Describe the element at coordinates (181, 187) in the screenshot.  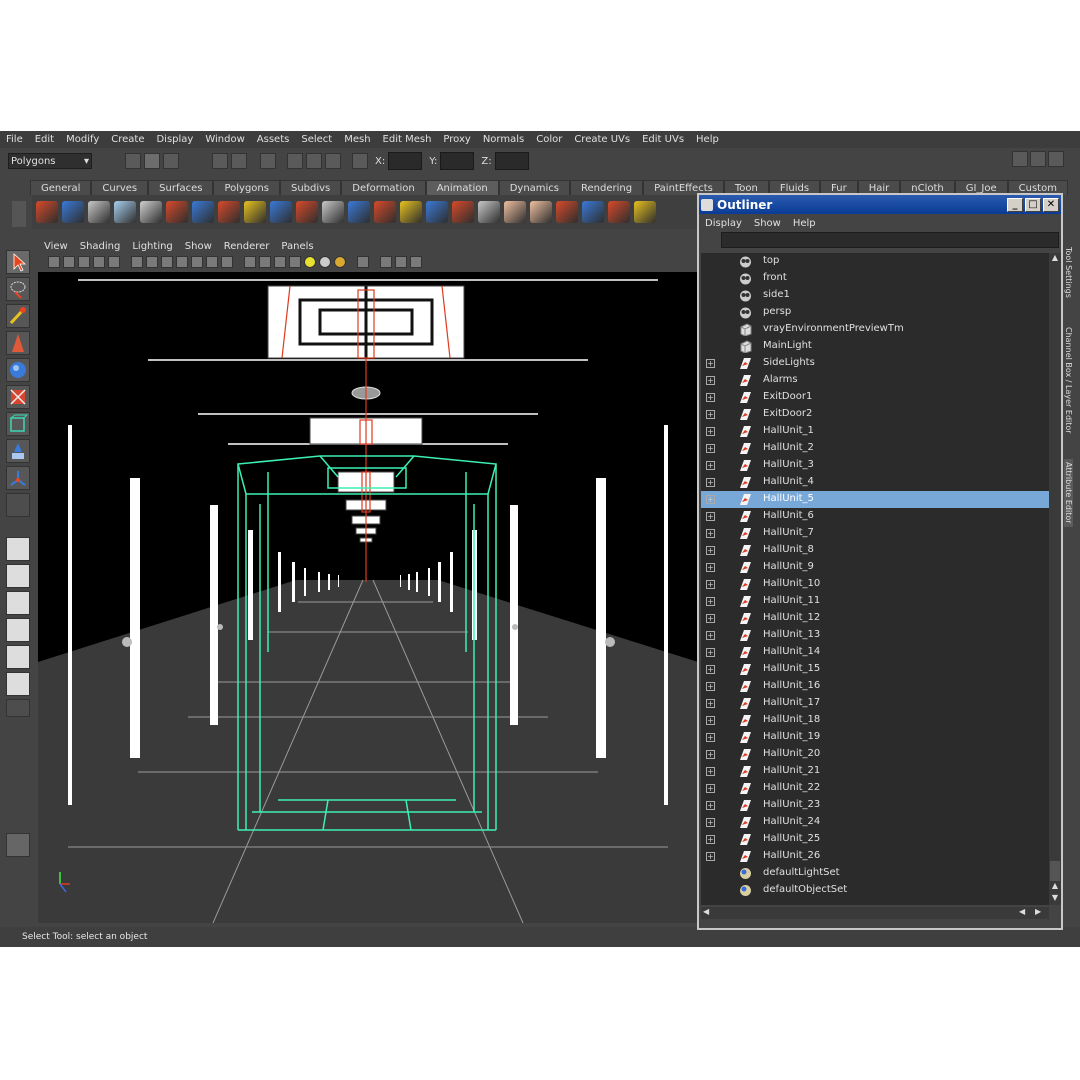
I see `shelf-tab-surfaces: Surfaces` at that location.